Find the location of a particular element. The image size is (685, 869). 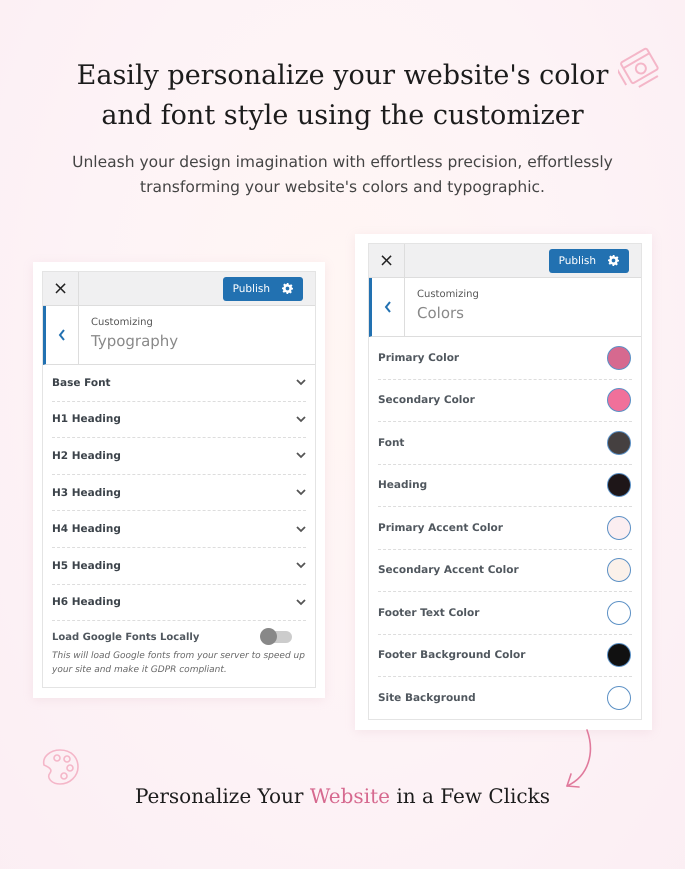

section-title: Colors is located at coordinates (441, 313).